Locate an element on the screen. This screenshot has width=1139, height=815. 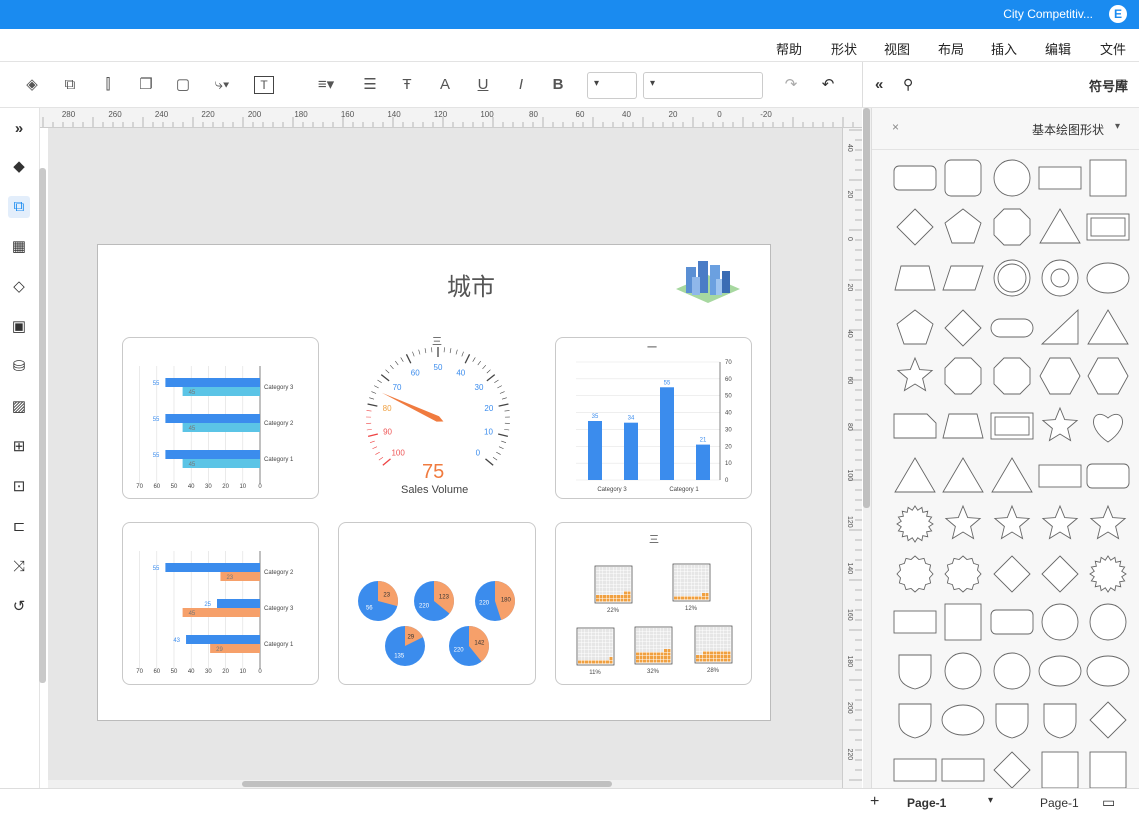
diagram-title: 城市 is located at coordinates (471, 284).